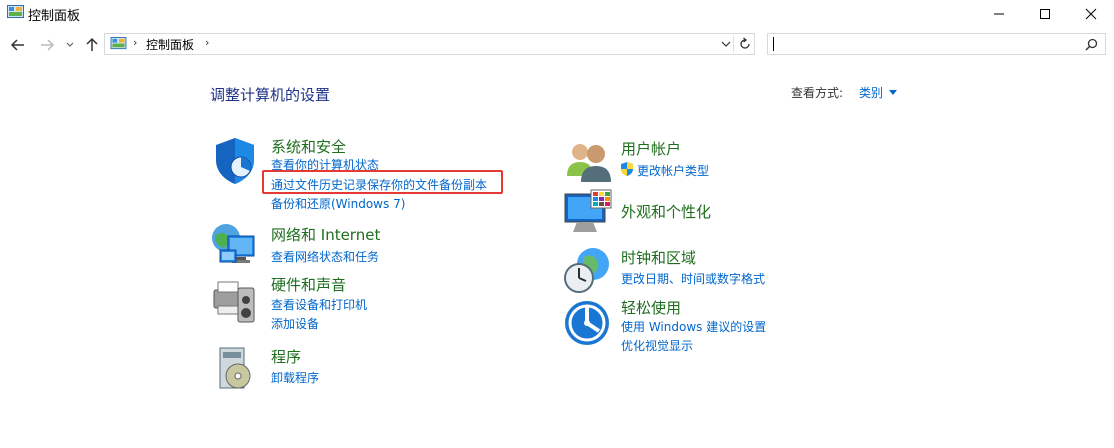 This screenshot has height=448, width=1114. What do you see at coordinates (893, 92) in the screenshot?
I see `view-by-dropdown-caret-icon` at bounding box center [893, 92].